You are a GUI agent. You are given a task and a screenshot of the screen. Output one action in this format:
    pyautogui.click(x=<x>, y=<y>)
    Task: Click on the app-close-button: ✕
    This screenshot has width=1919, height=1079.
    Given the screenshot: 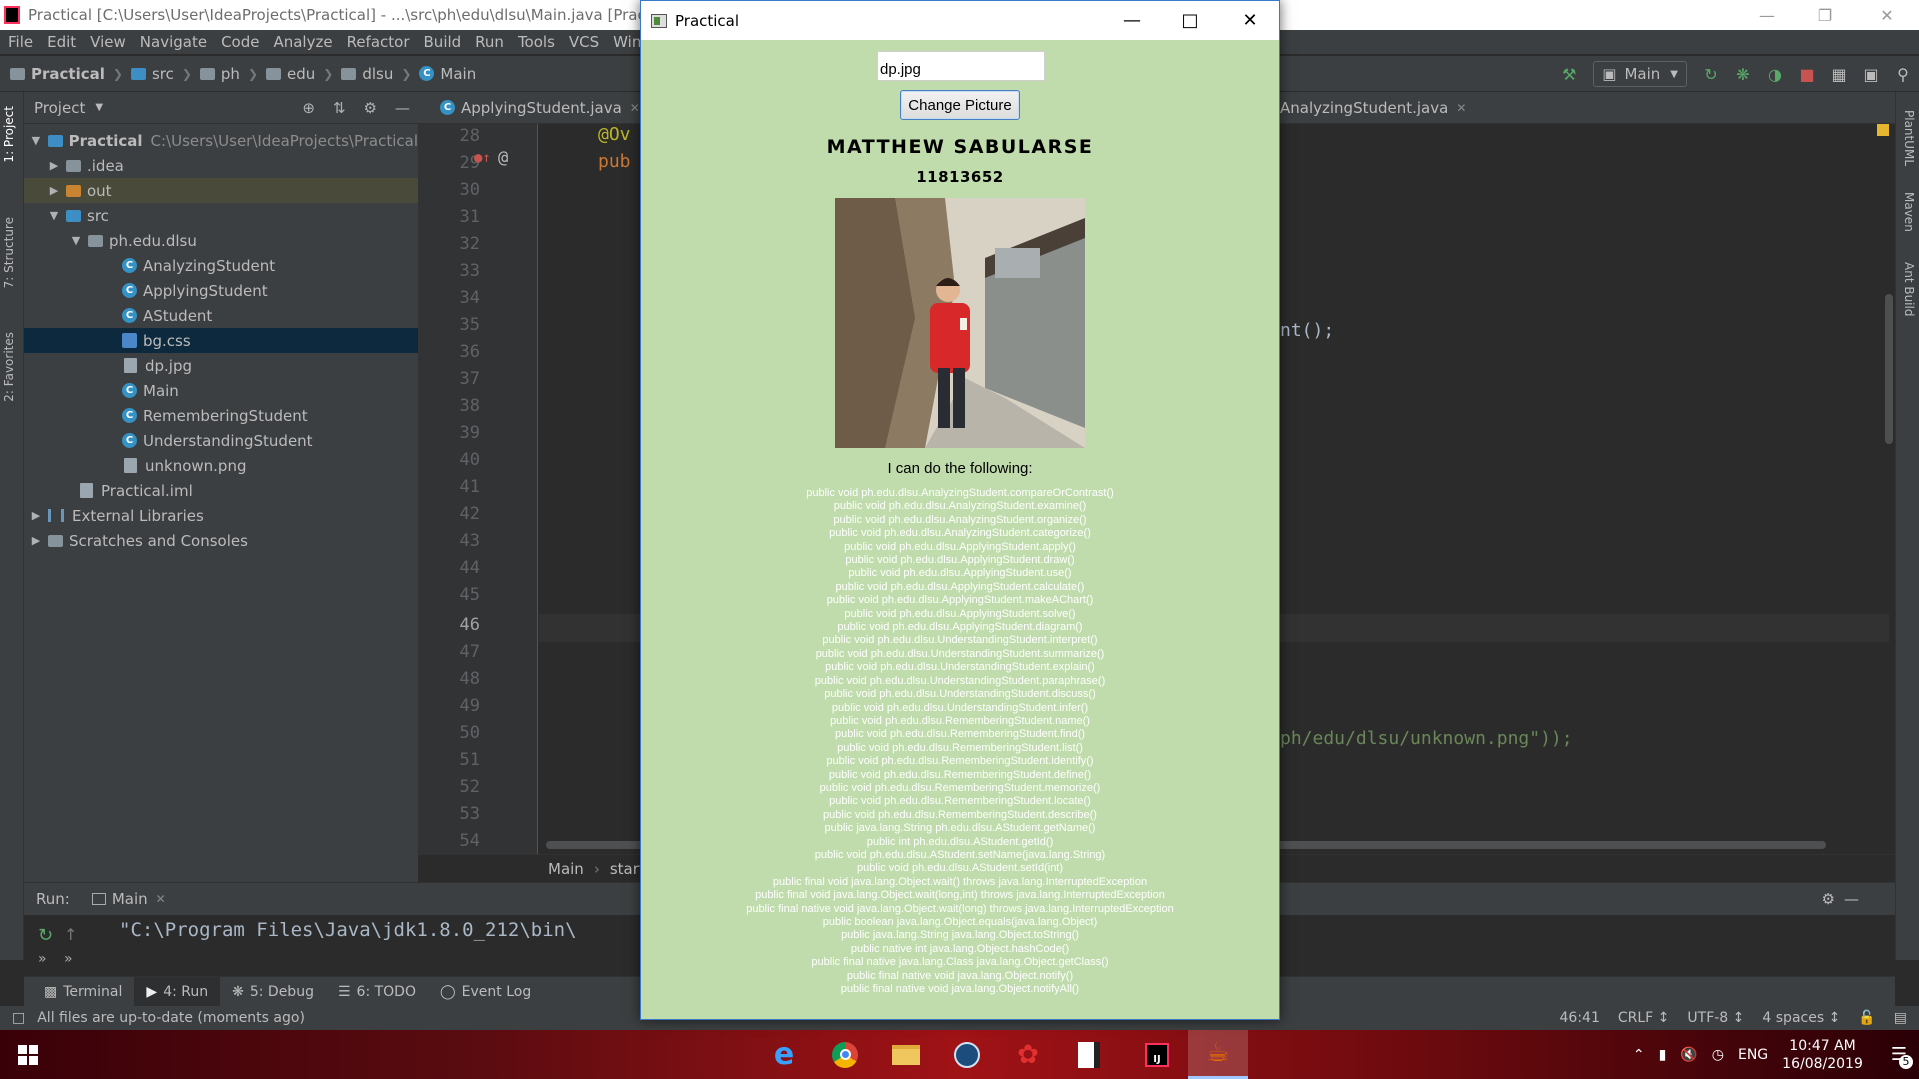 What is the action you would take?
    pyautogui.click(x=1250, y=20)
    